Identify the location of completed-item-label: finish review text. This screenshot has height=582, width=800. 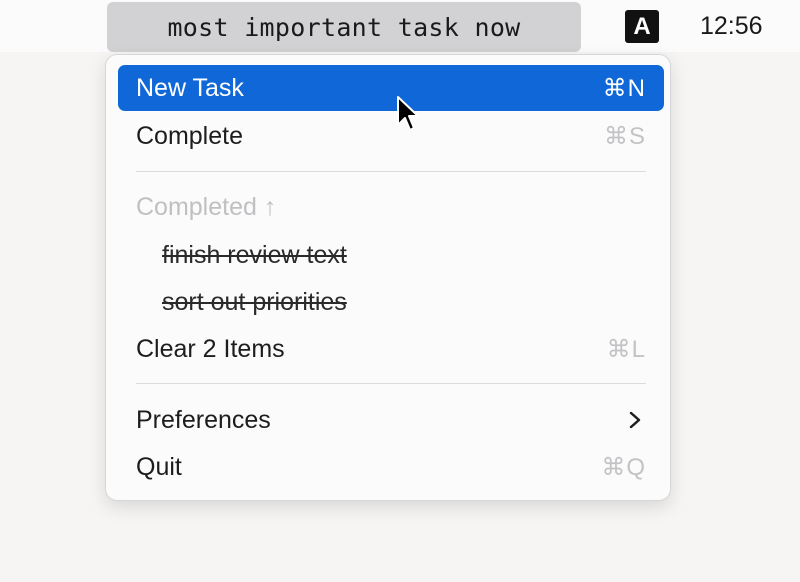
(254, 254).